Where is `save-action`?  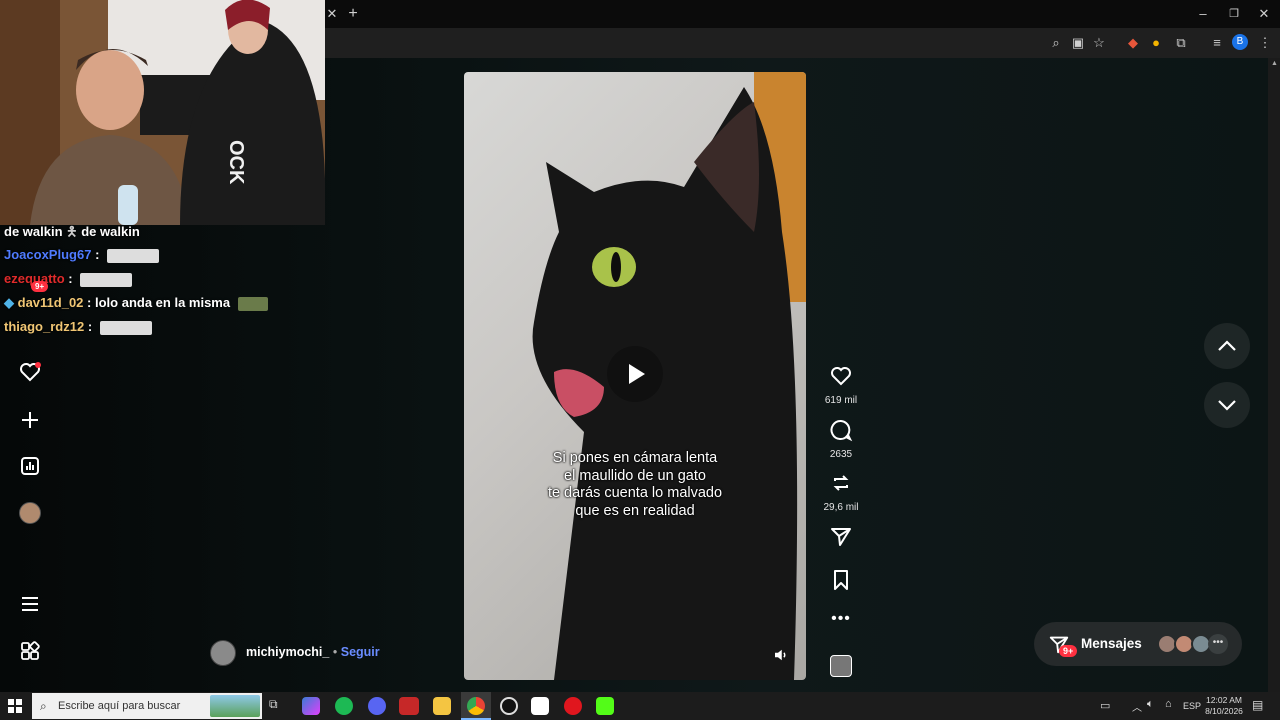
save-action is located at coordinates (841, 582).